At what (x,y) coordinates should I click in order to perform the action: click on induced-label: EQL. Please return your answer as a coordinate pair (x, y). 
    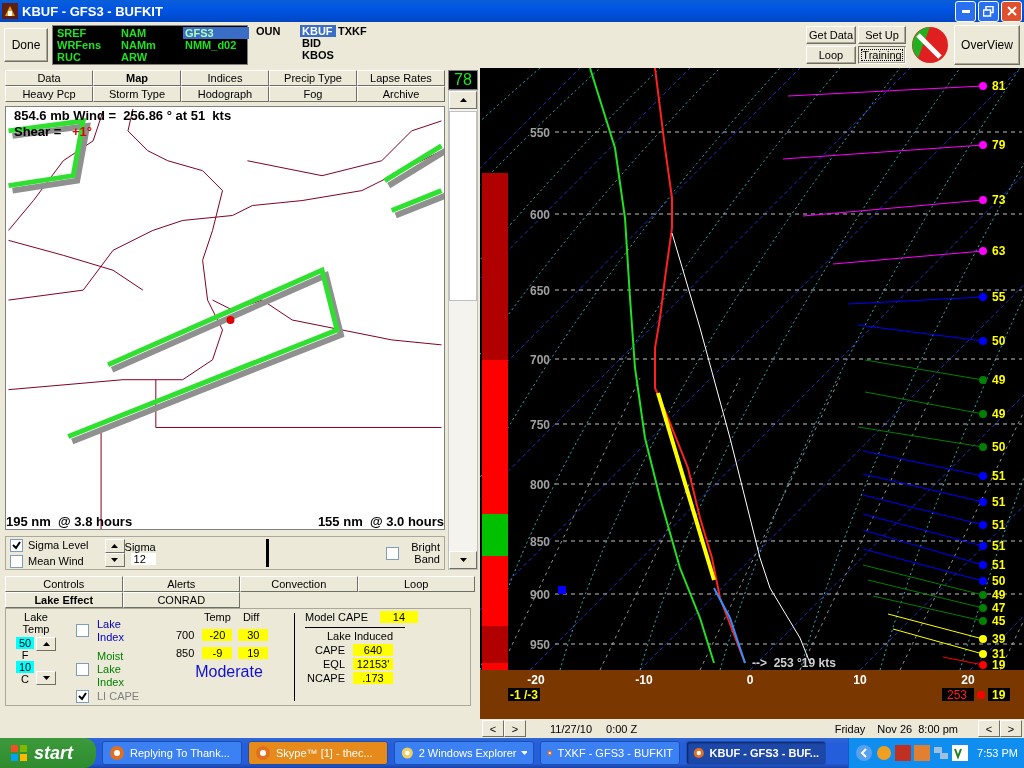
    Looking at the image, I should click on (333, 664).